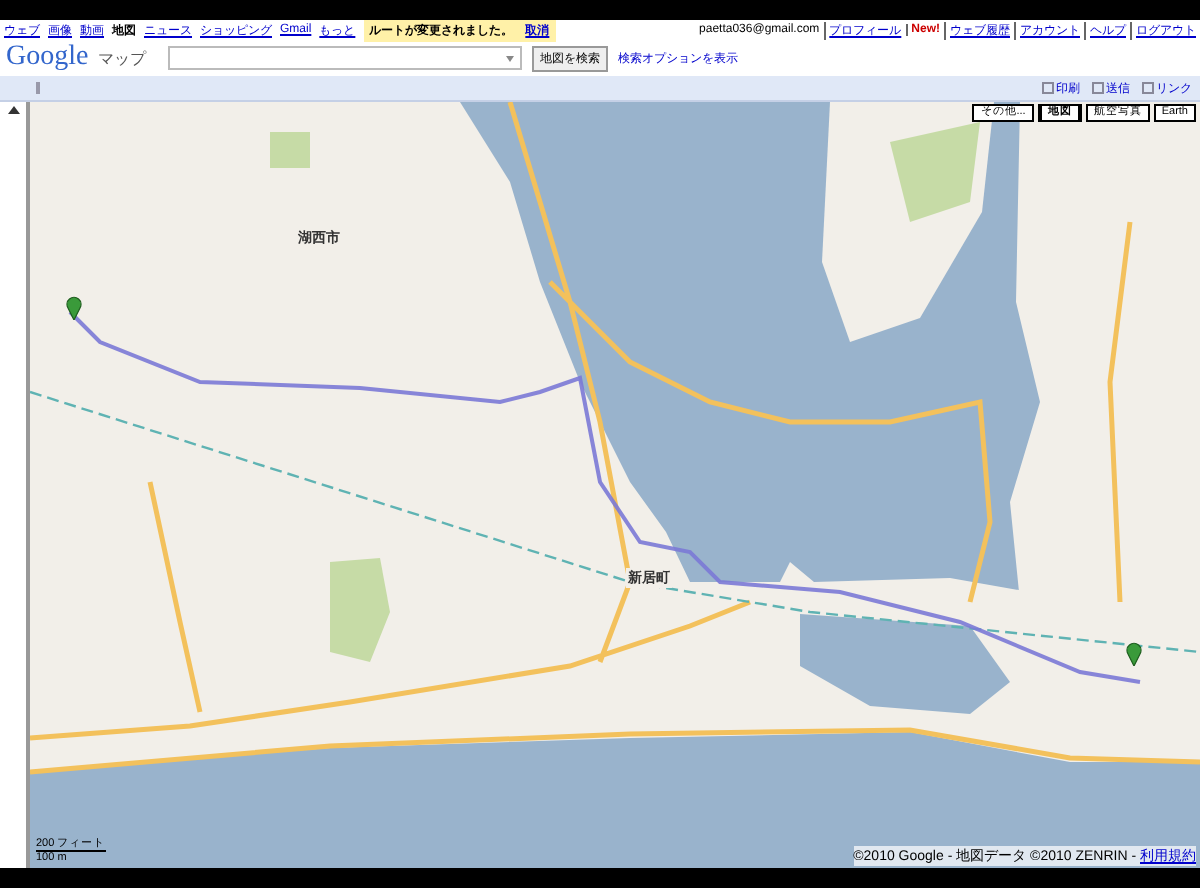 The image size is (1200, 888). I want to click on product-name: マップ, so click(122, 58).